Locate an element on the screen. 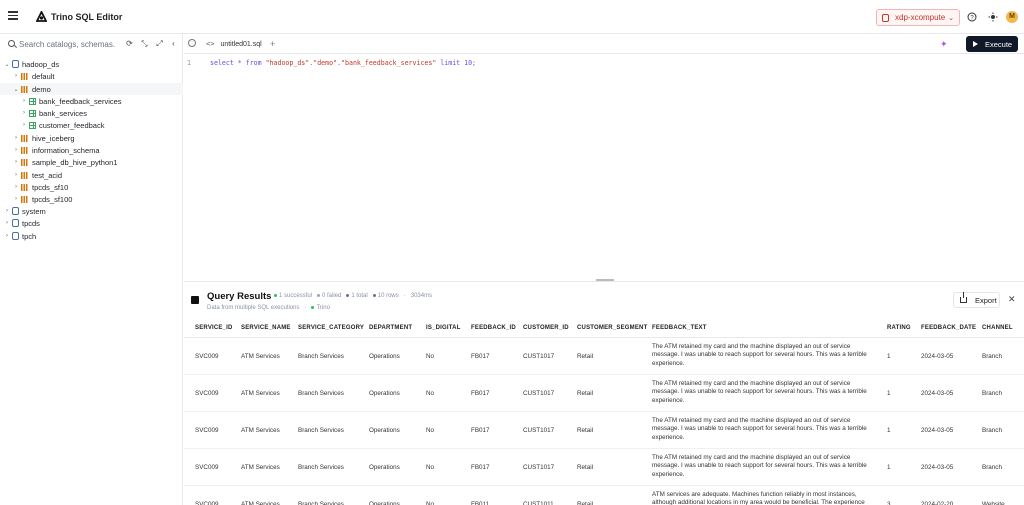  tree-item: › information_schema is located at coordinates (91, 150).